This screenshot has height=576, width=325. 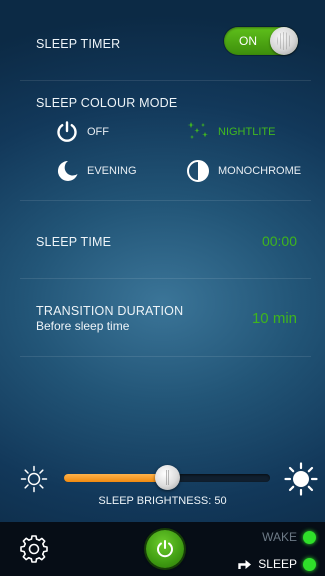 I want to click on sleep-brightness-caption: SLEEP BRIGHTNESS: 50, so click(x=162, y=501).